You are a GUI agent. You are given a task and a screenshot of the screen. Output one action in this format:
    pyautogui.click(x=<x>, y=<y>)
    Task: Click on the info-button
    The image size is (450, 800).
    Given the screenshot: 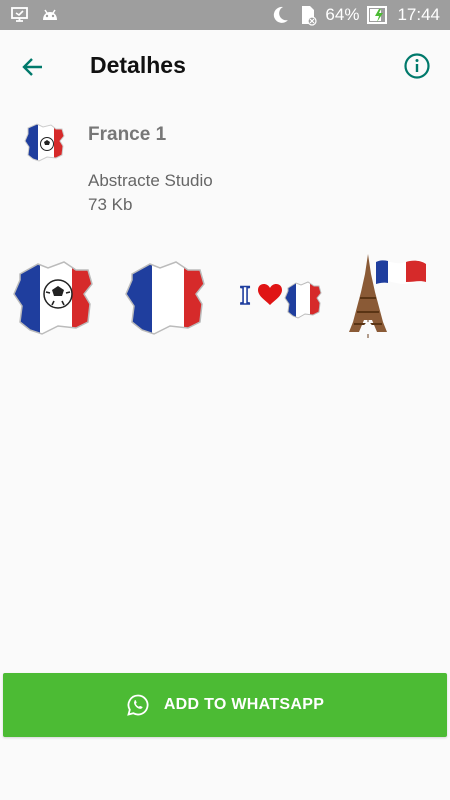 What is the action you would take?
    pyautogui.click(x=417, y=66)
    